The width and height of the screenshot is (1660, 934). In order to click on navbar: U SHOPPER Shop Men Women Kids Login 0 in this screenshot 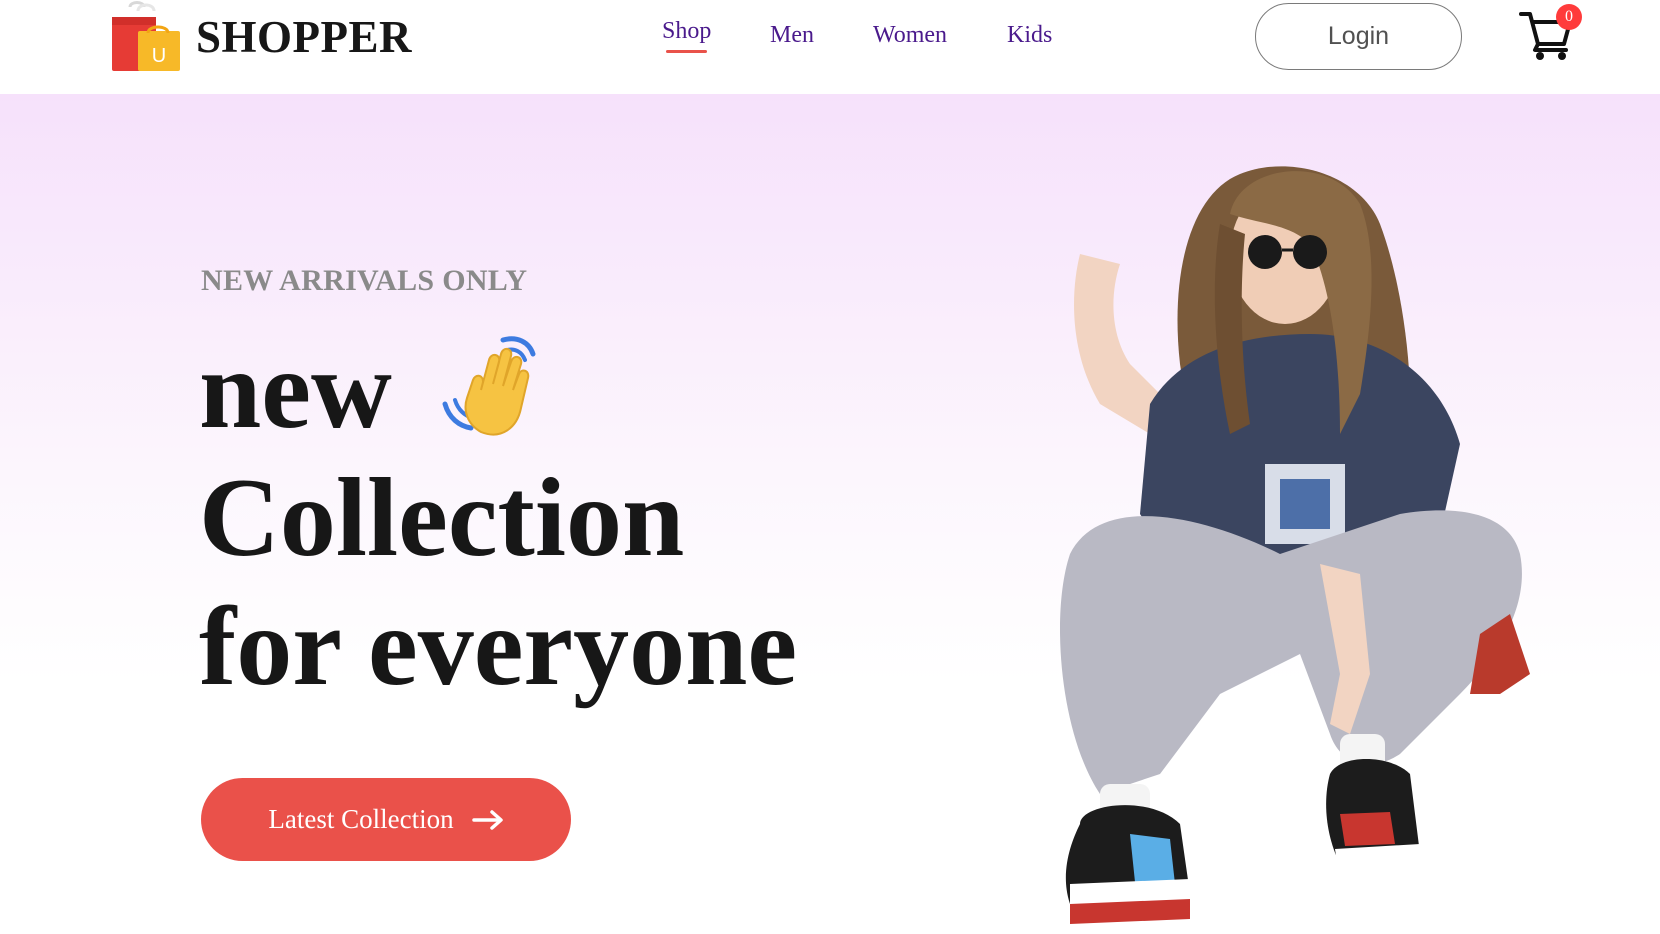, I will do `click(830, 47)`.